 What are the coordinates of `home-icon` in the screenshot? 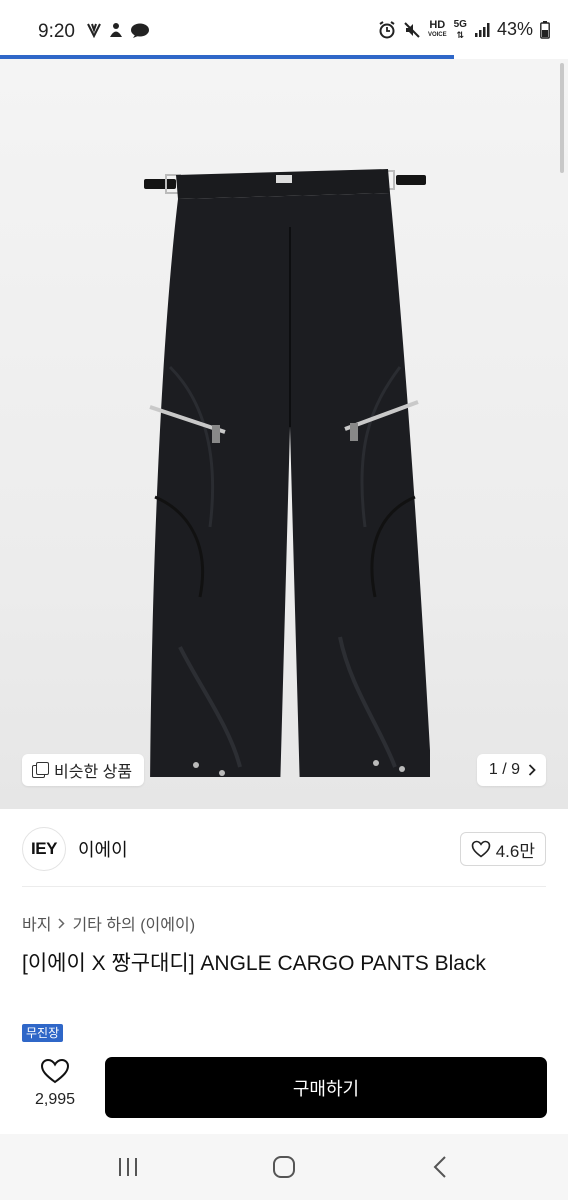 It's located at (284, 1167).